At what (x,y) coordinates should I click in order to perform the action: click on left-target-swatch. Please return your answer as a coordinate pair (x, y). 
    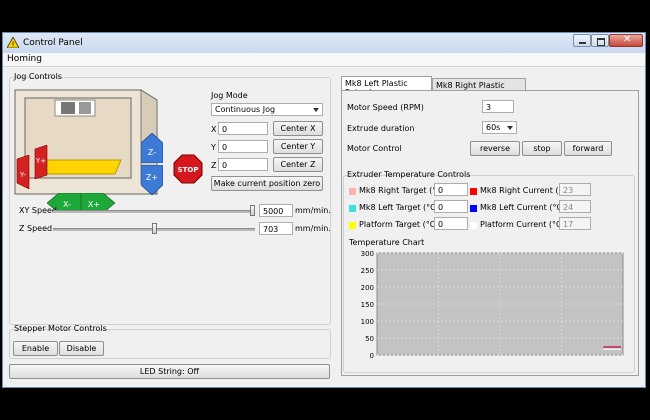
    Looking at the image, I should click on (352, 208).